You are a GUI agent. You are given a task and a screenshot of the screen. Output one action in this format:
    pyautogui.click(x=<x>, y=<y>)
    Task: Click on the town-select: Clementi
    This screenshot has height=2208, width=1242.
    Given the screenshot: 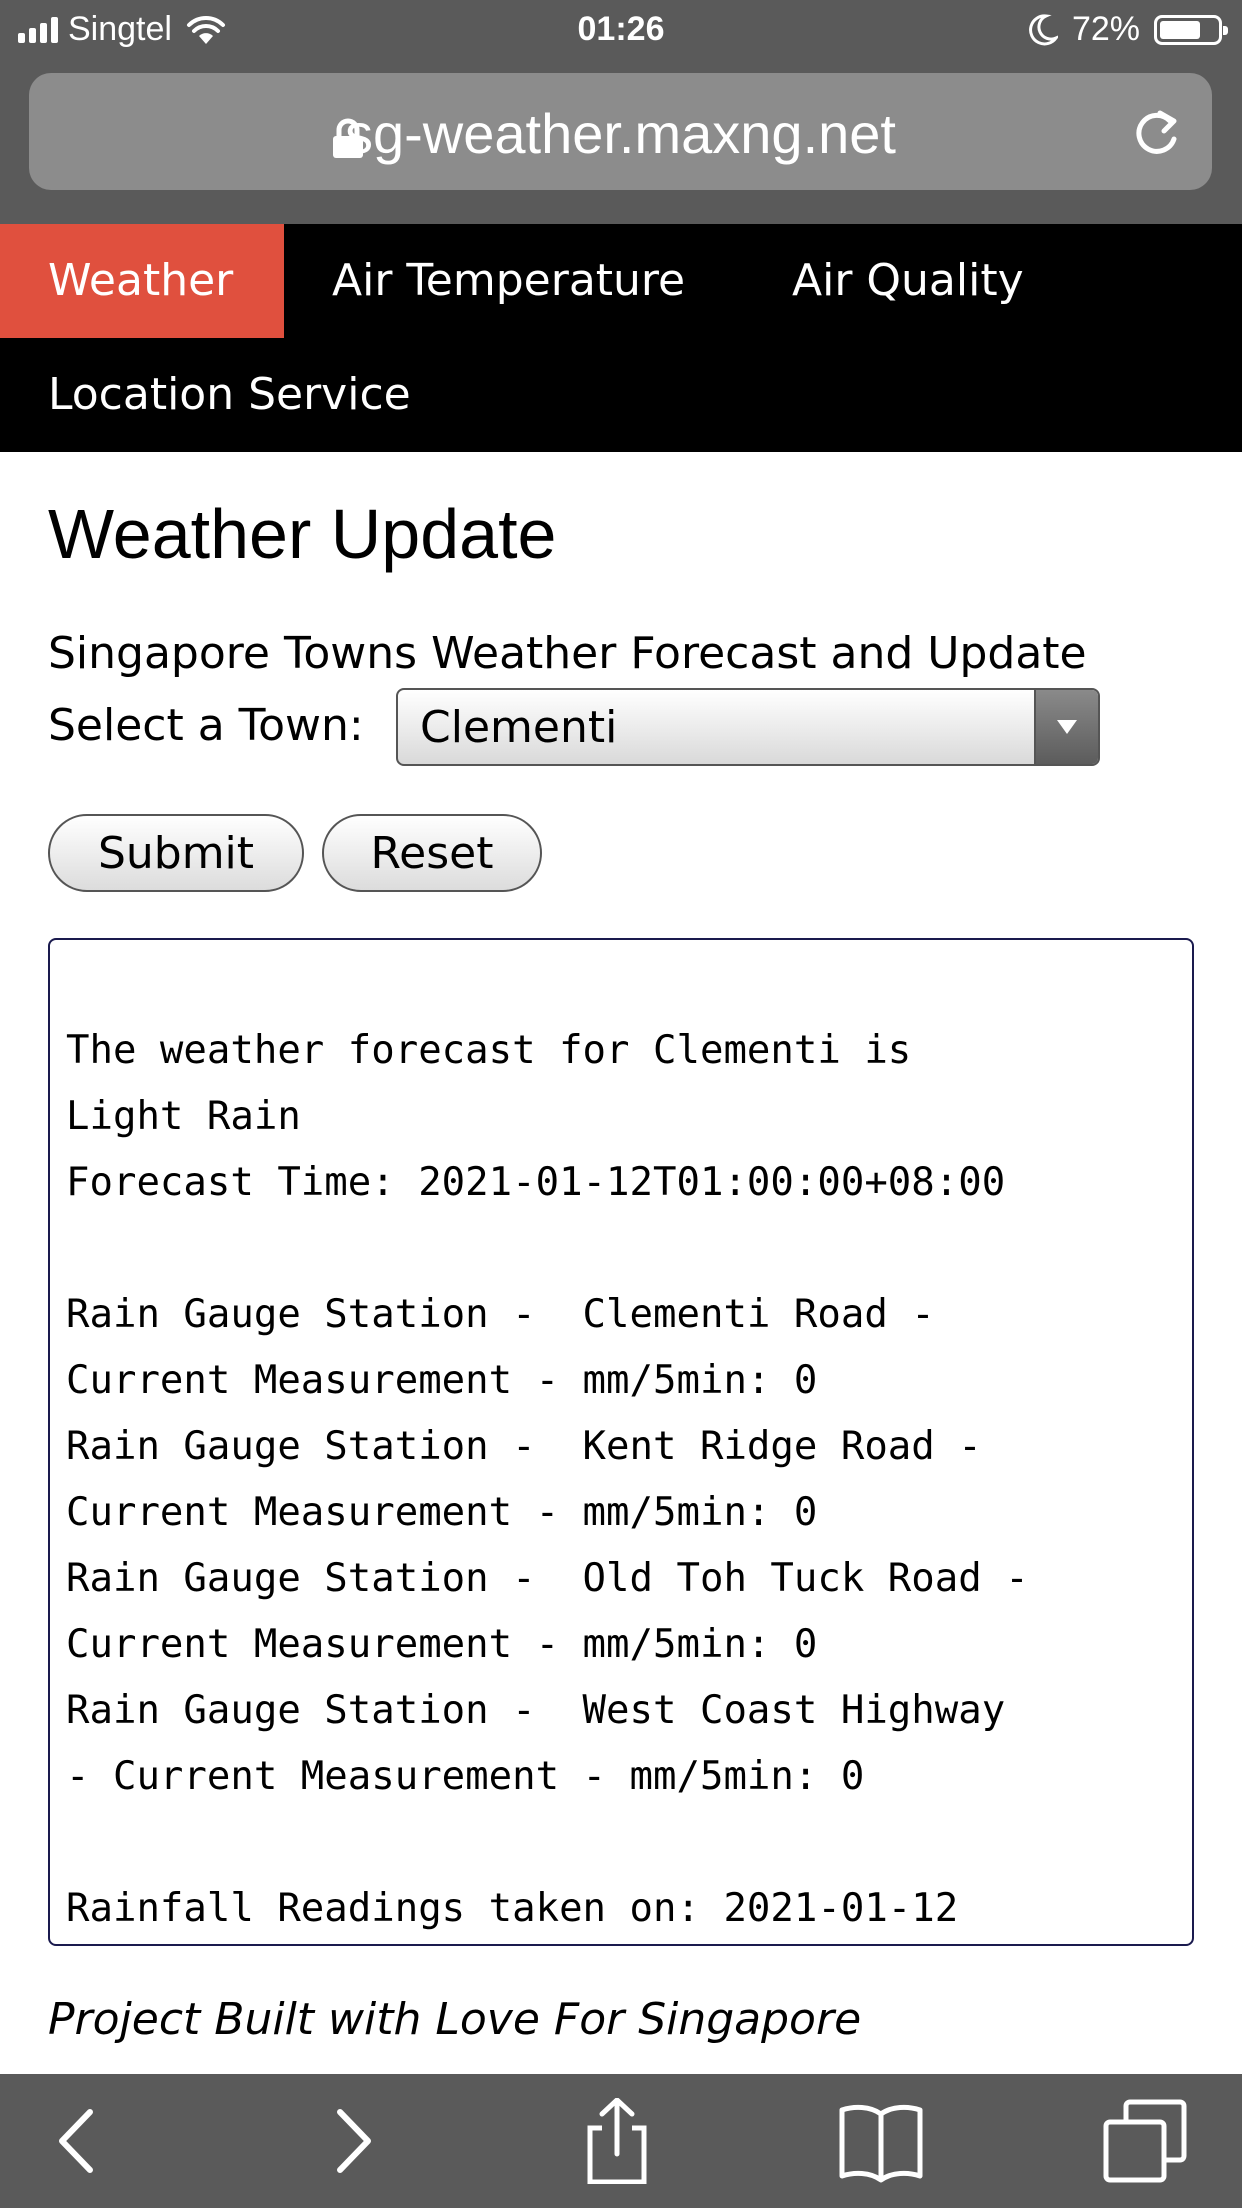 What is the action you would take?
    pyautogui.click(x=748, y=727)
    